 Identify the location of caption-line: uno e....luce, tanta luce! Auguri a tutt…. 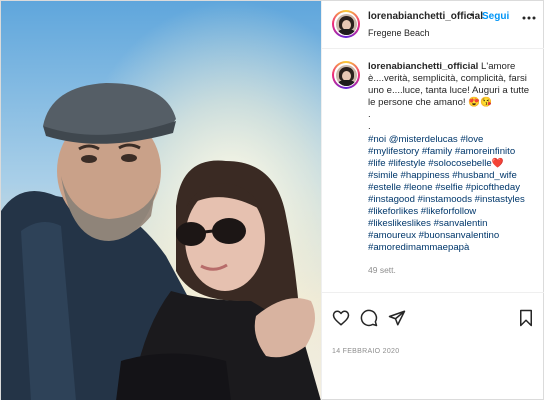
(449, 91).